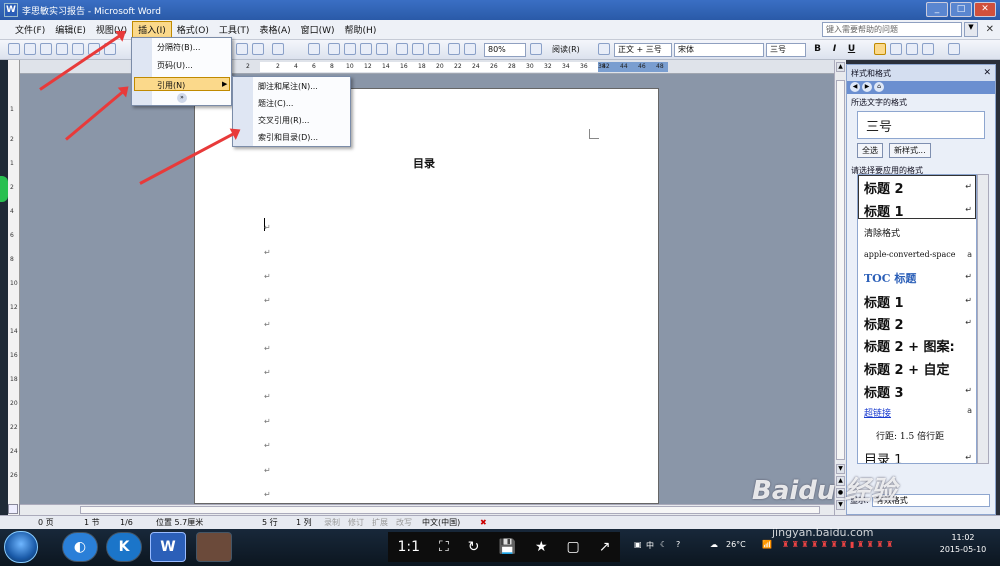 The height and width of the screenshot is (566, 1000). What do you see at coordinates (912, 49) in the screenshot?
I see `align-right-icon` at bounding box center [912, 49].